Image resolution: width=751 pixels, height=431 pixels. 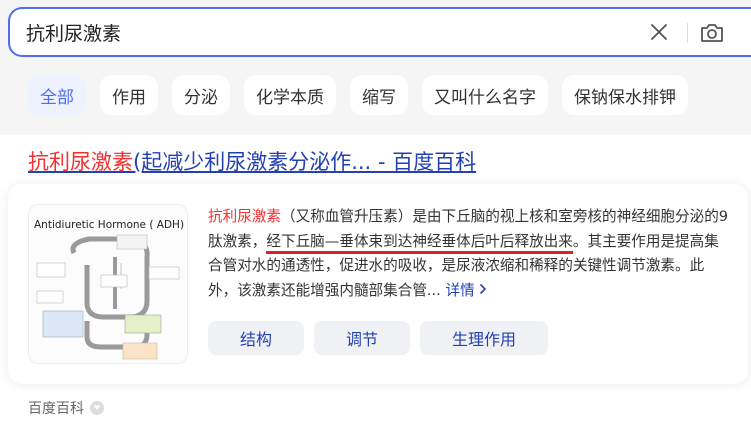 I want to click on chevron-down-icon, so click(x=97, y=408).